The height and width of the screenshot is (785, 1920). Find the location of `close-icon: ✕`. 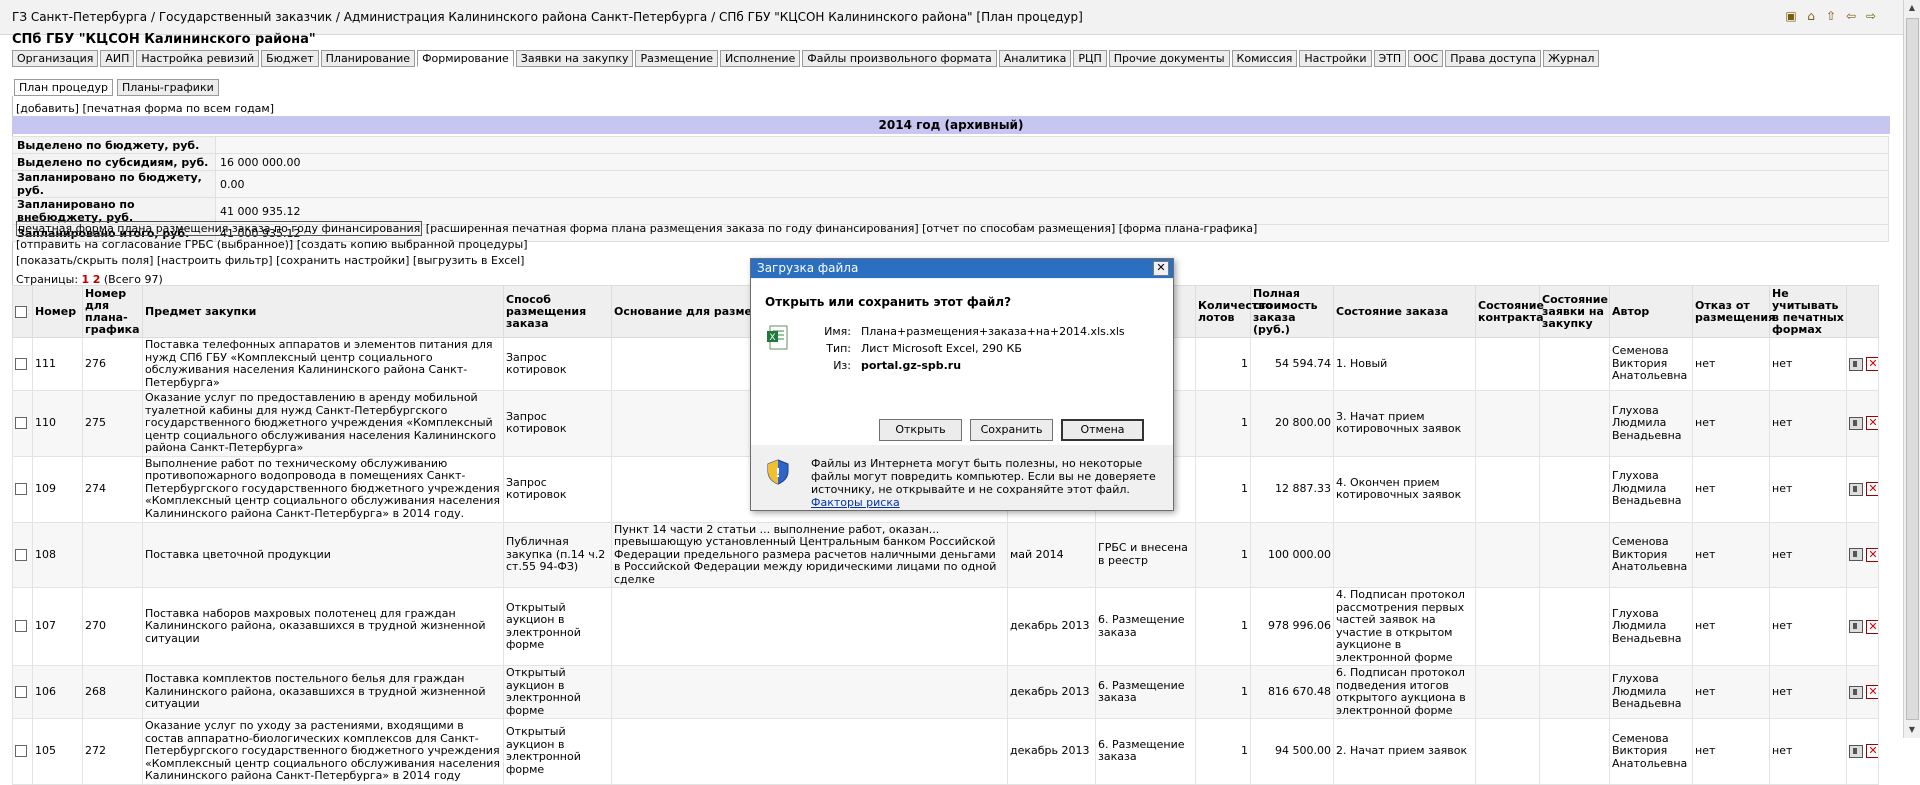

close-icon: ✕ is located at coordinates (1161, 268).